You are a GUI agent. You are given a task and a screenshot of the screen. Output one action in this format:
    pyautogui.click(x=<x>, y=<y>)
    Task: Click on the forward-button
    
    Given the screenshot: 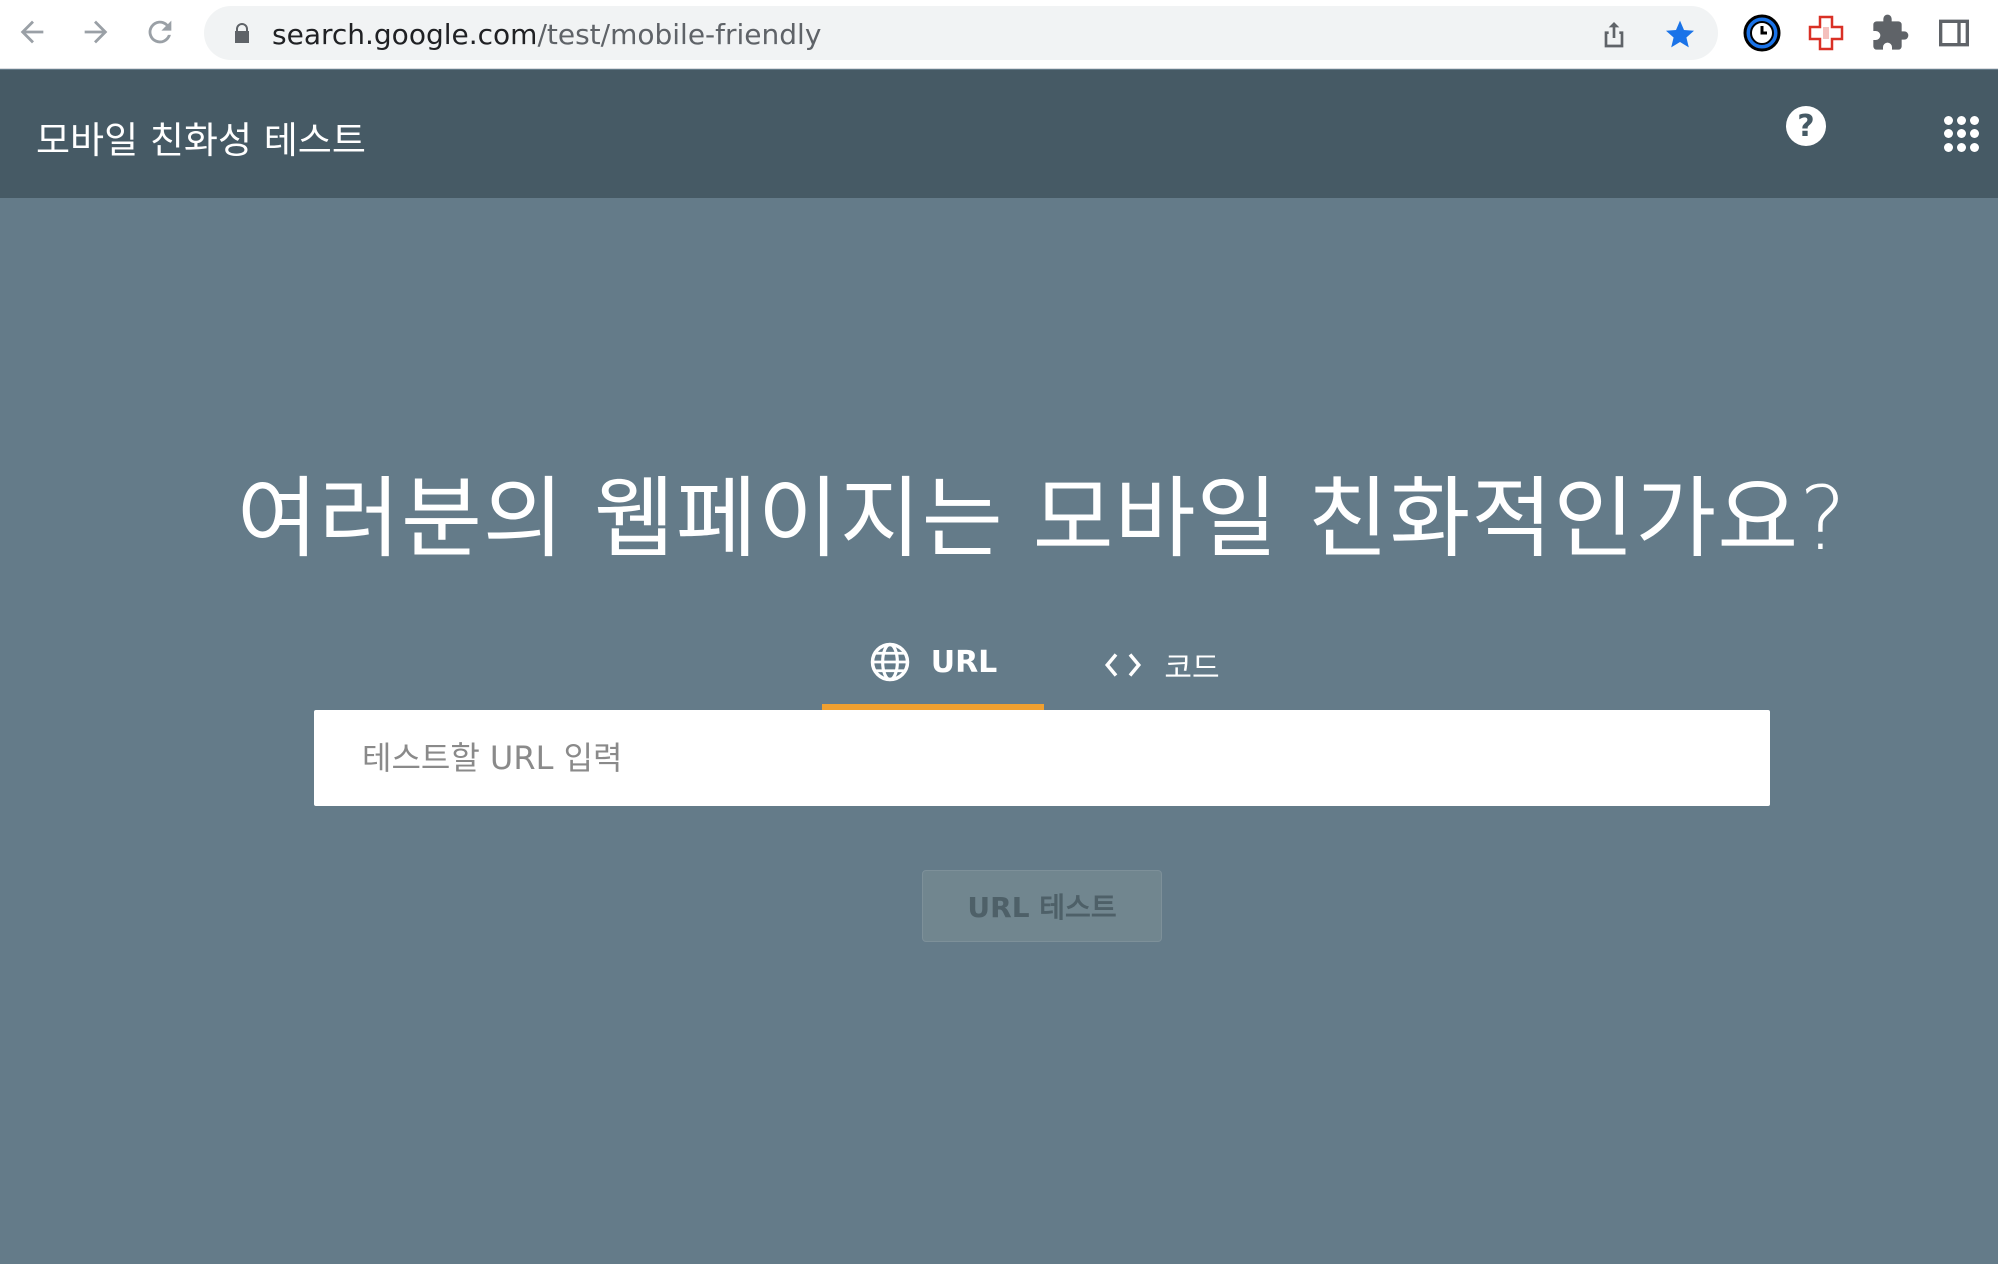 What is the action you would take?
    pyautogui.click(x=96, y=32)
    